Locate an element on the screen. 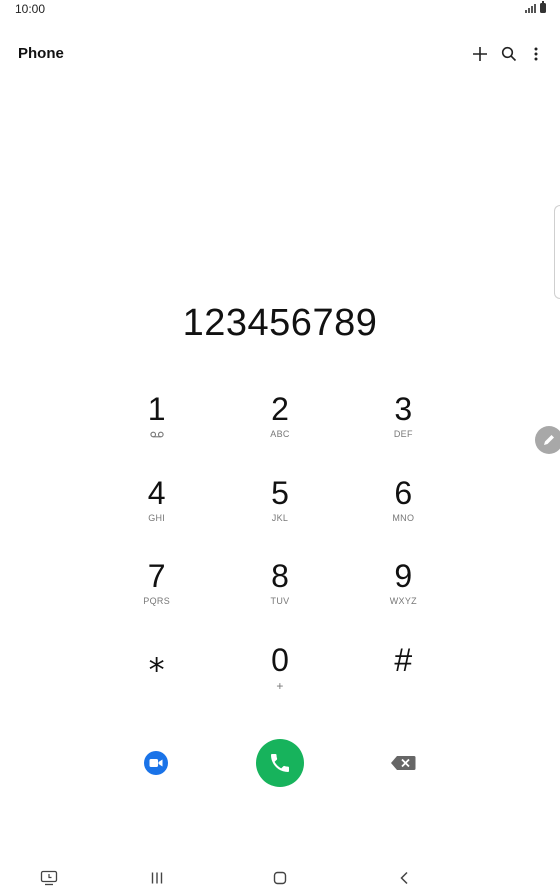 This screenshot has height=896, width=560. home-button is located at coordinates (280, 878).